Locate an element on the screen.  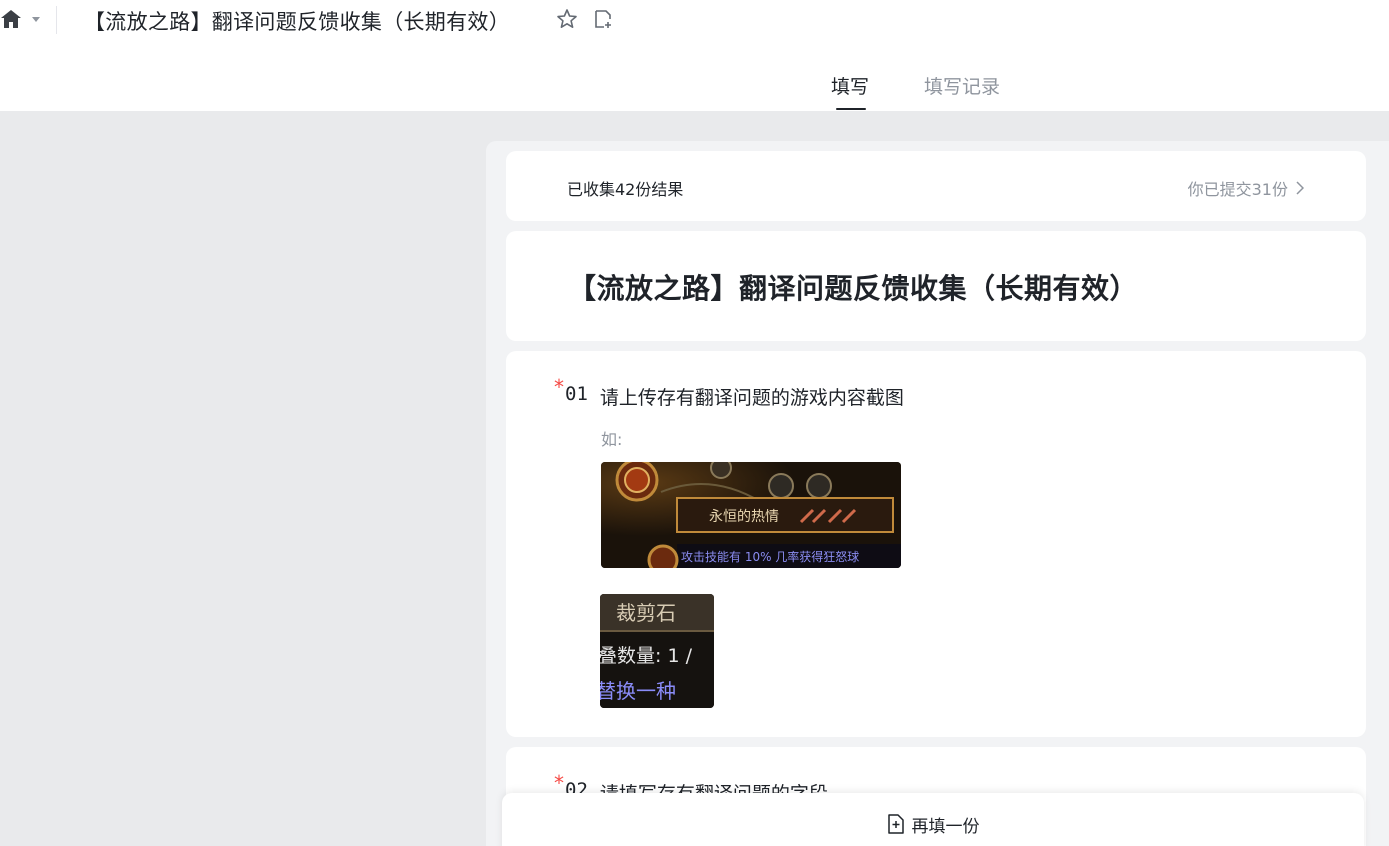
bottom-action-bar: 再填一份 is located at coordinates (933, 819).